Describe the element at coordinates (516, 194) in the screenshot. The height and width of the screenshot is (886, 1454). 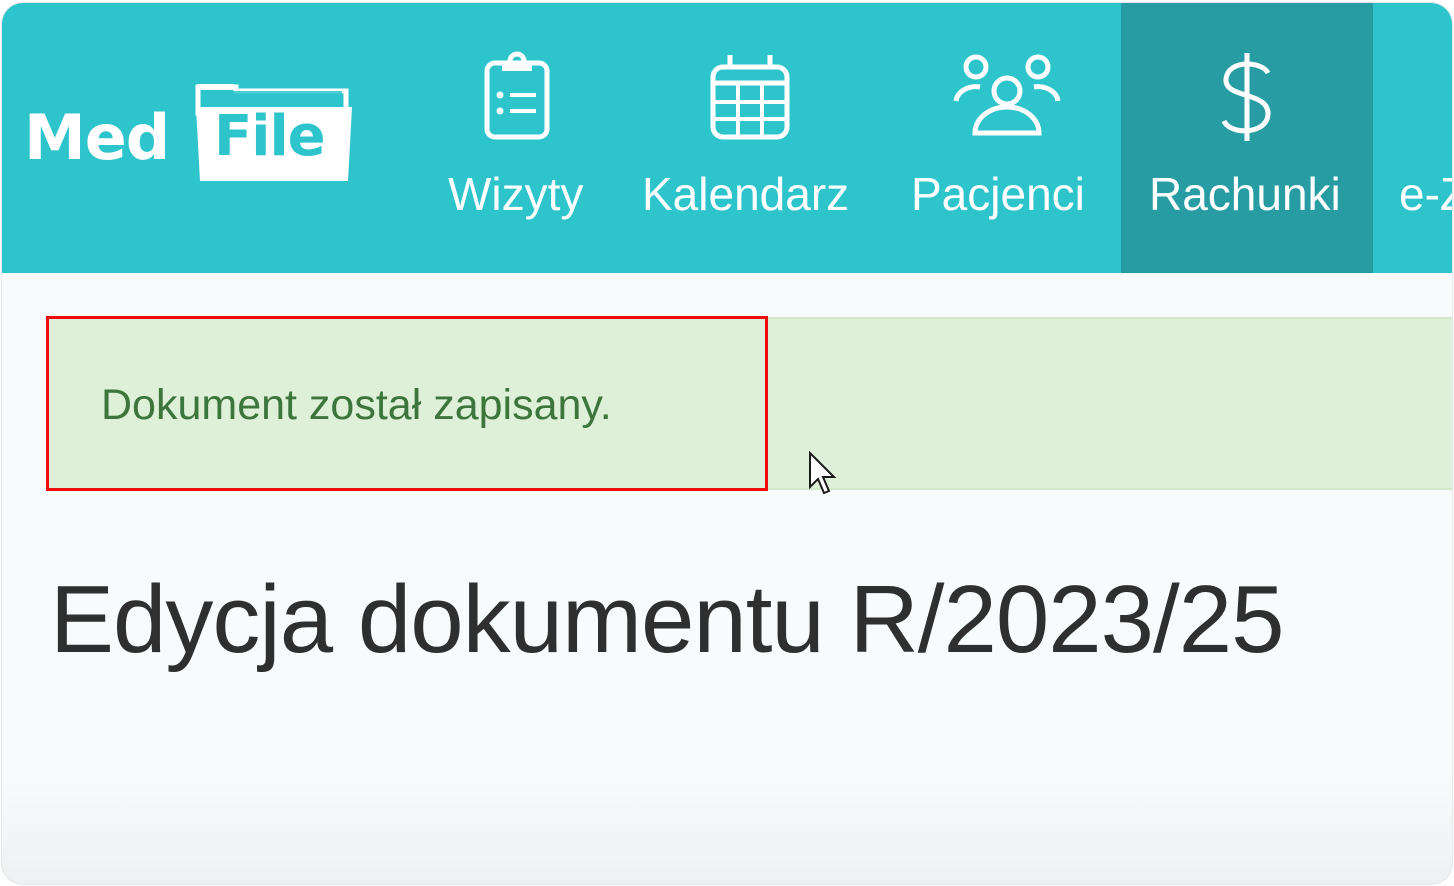
I see `nav-label: Wizyty` at that location.